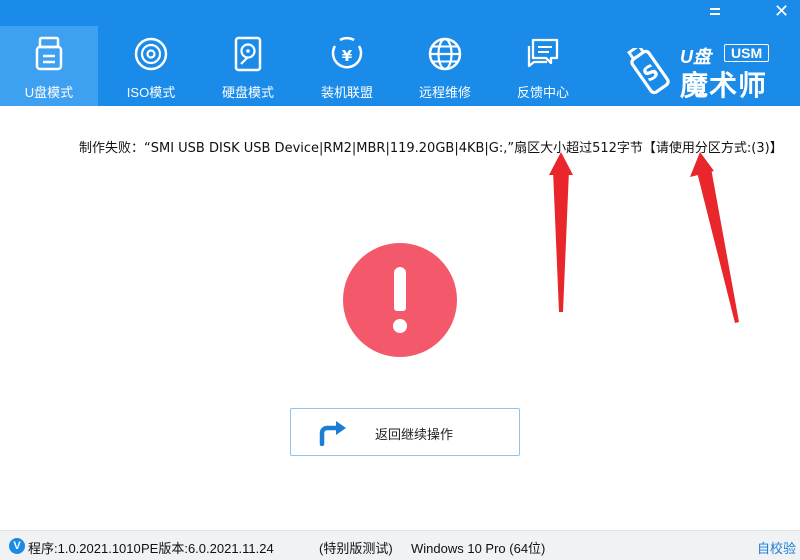  What do you see at coordinates (49, 92) in the screenshot?
I see `tab-label: U盘模式` at bounding box center [49, 92].